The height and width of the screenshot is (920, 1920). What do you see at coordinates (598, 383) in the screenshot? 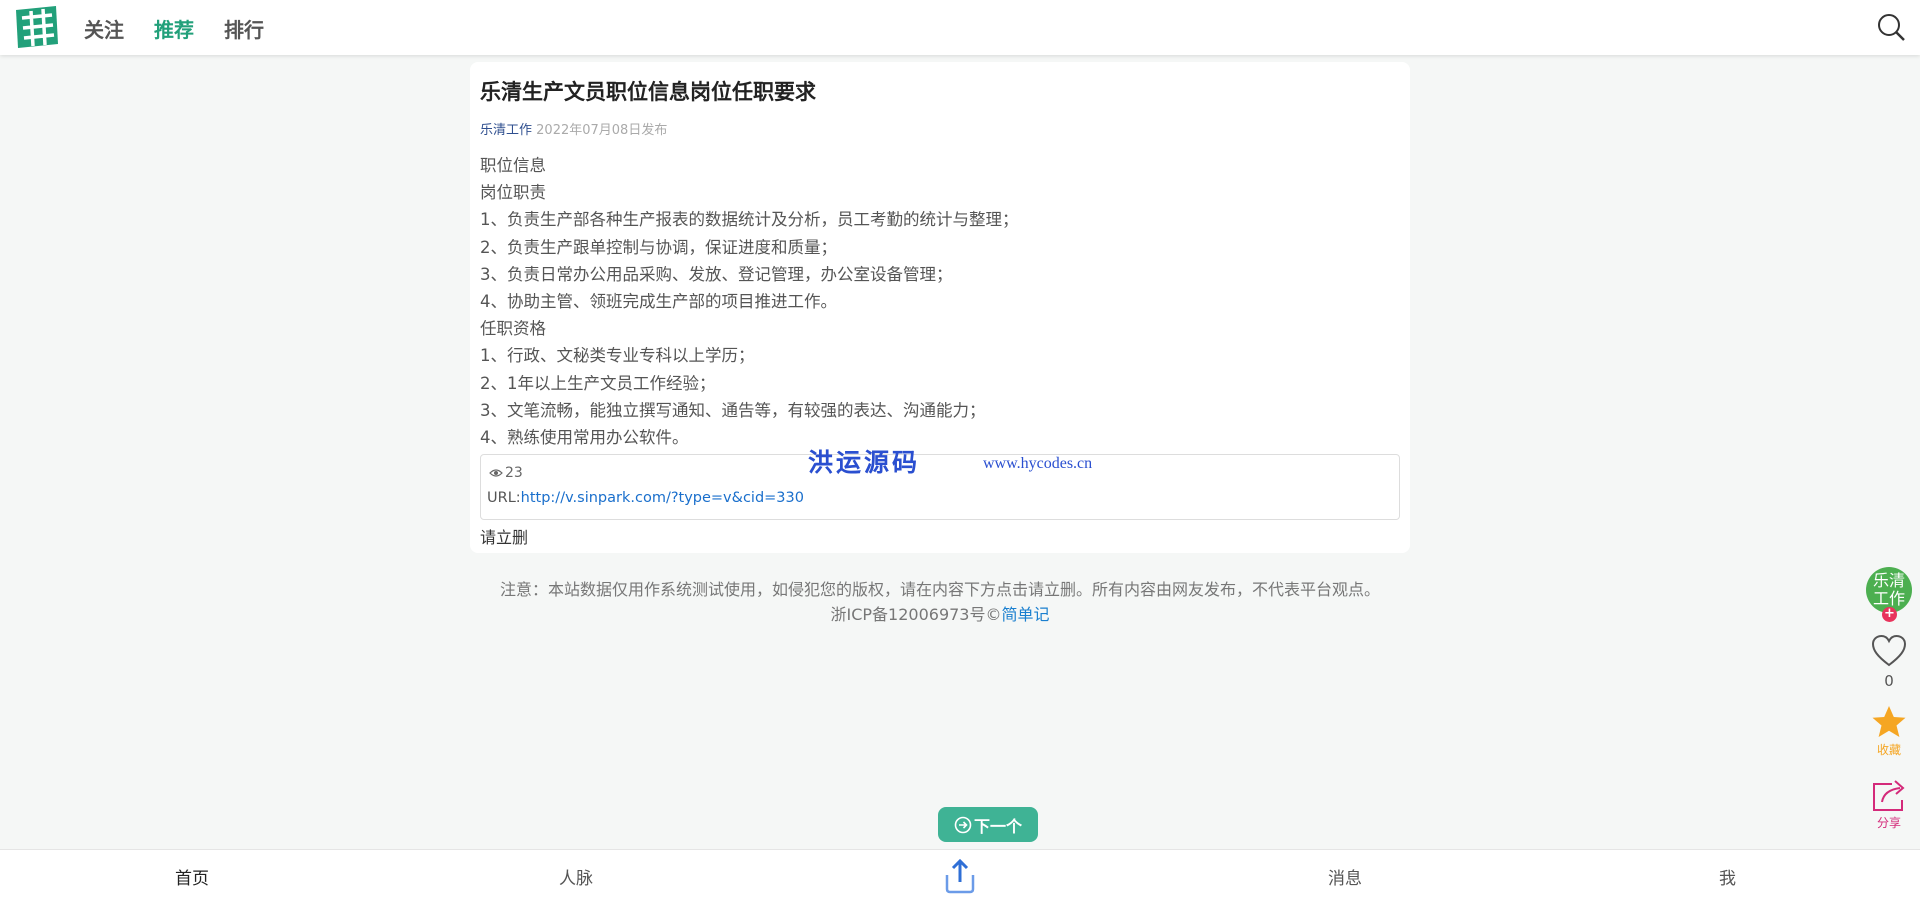
I see `content-line: 2、1年以上生产文员工作经验；` at bounding box center [598, 383].